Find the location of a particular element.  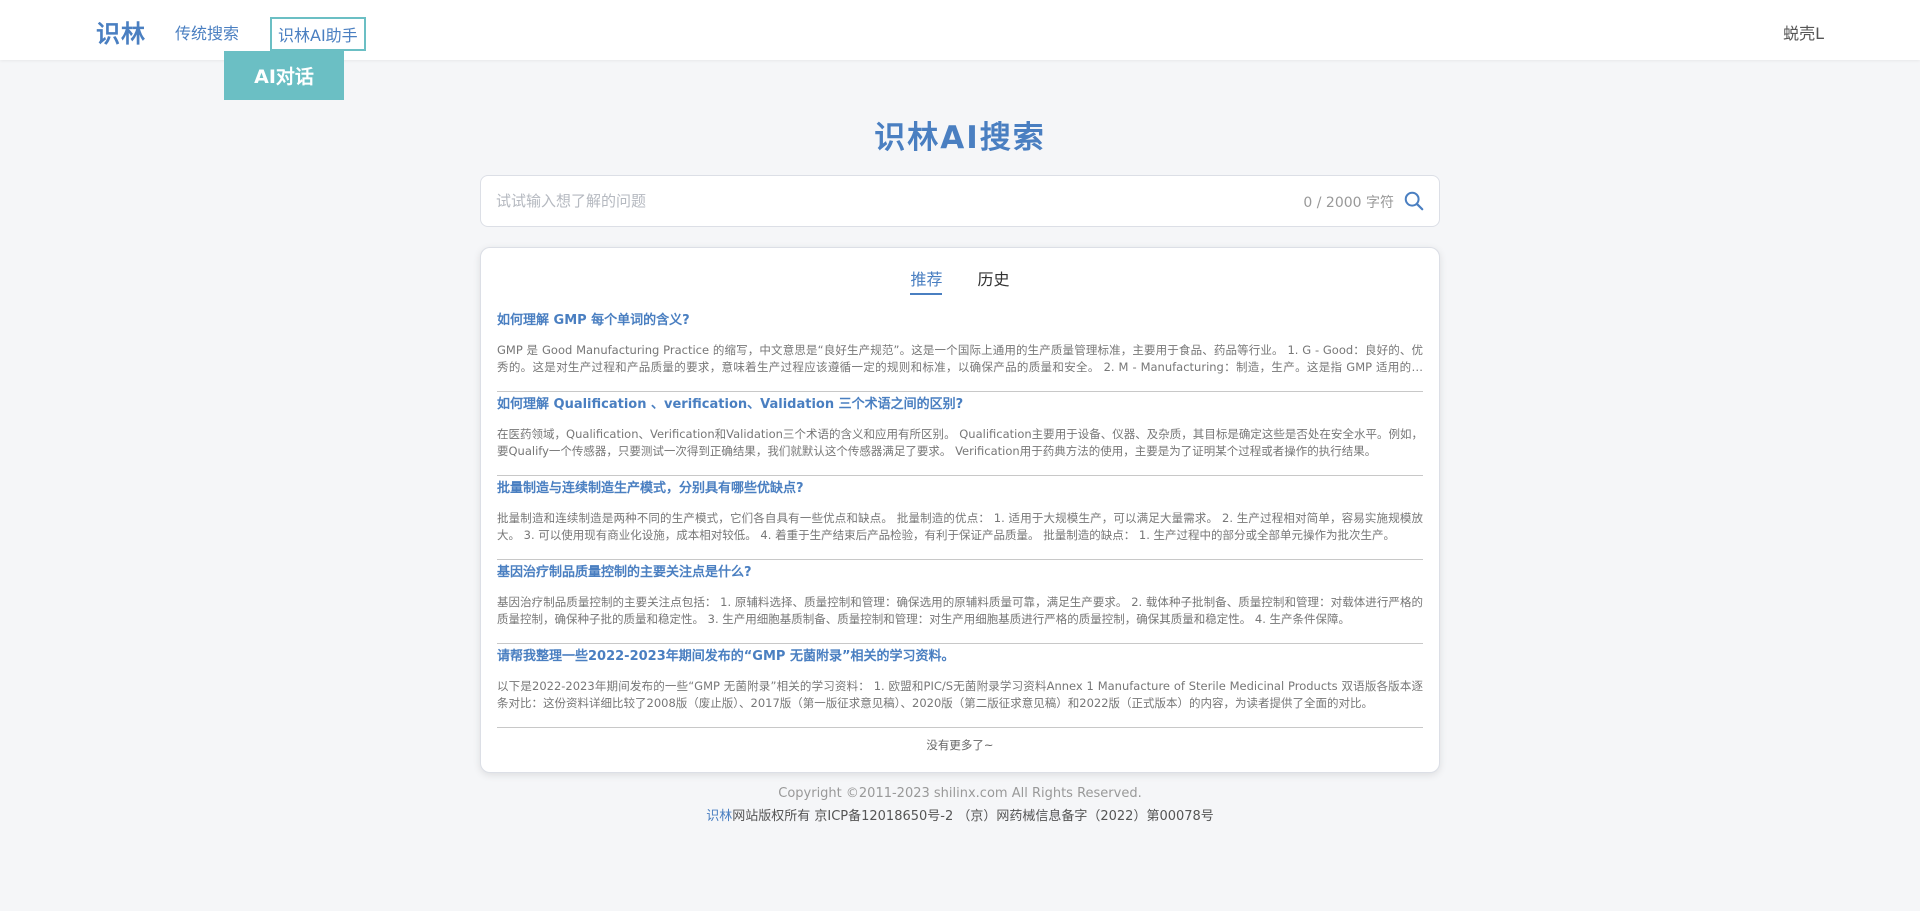

tab-history: 历史 is located at coordinates (994, 279).